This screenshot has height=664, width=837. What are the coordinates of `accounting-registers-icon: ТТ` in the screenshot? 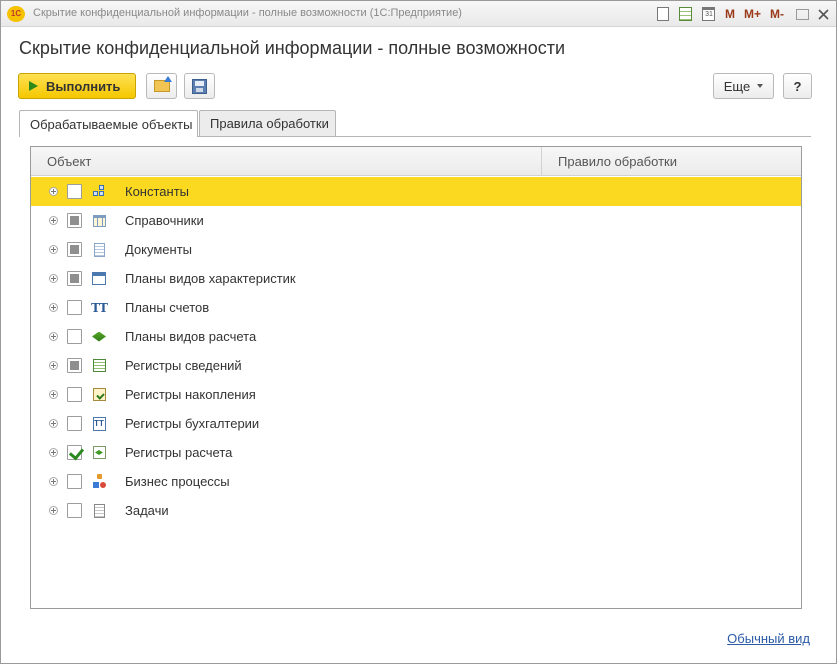 It's located at (99, 424).